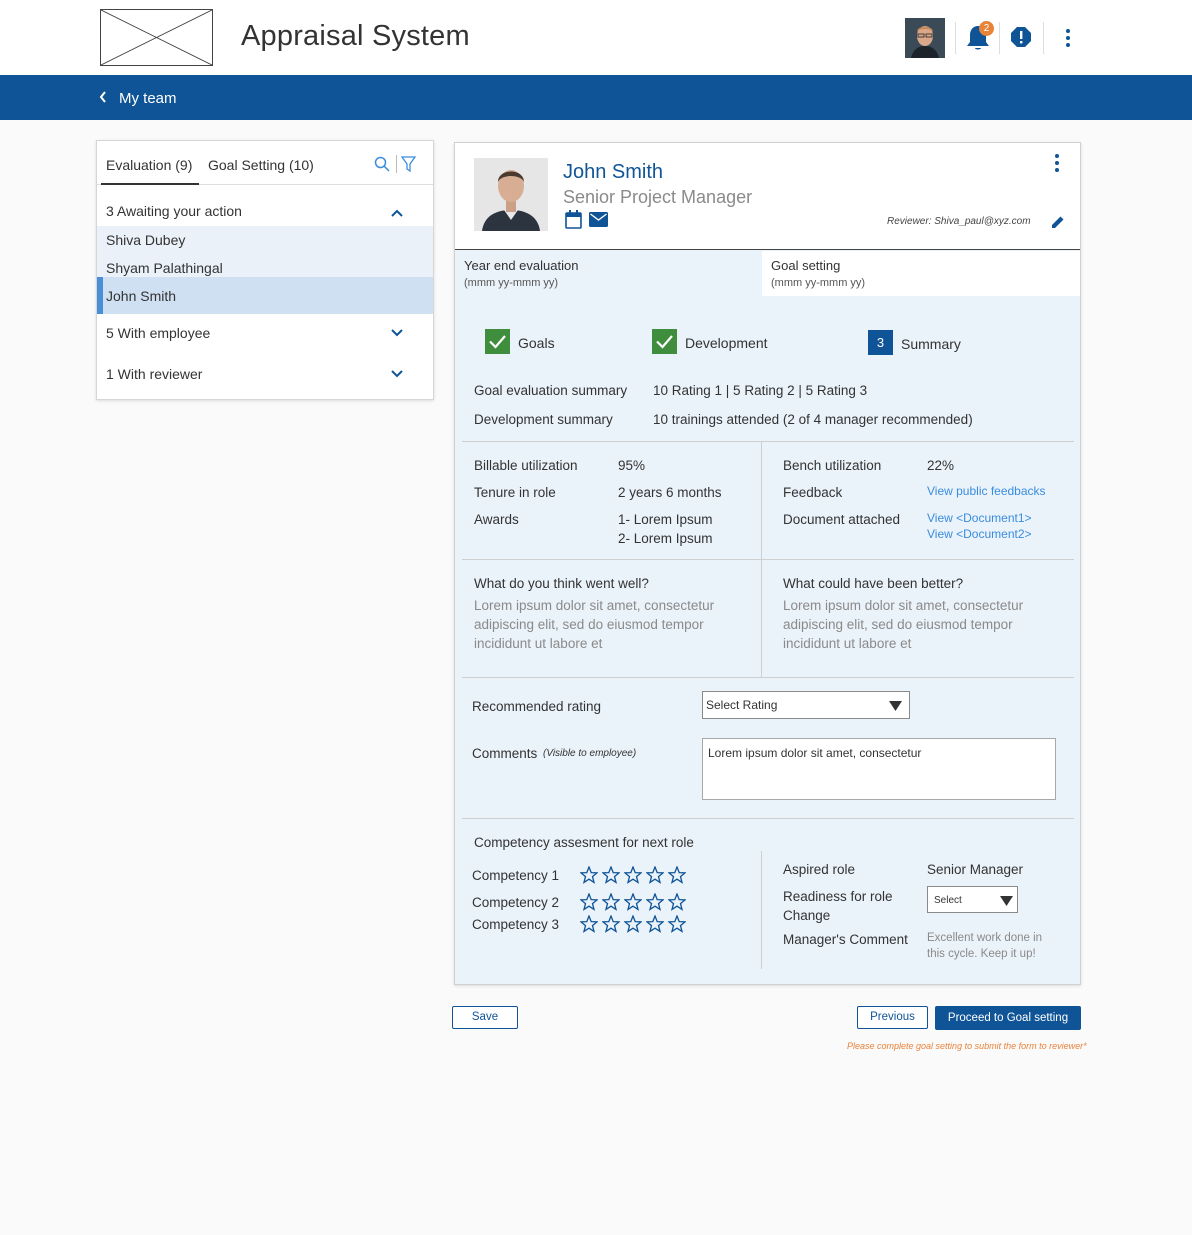  I want to click on billable-label: Billable utilization, so click(526, 465).